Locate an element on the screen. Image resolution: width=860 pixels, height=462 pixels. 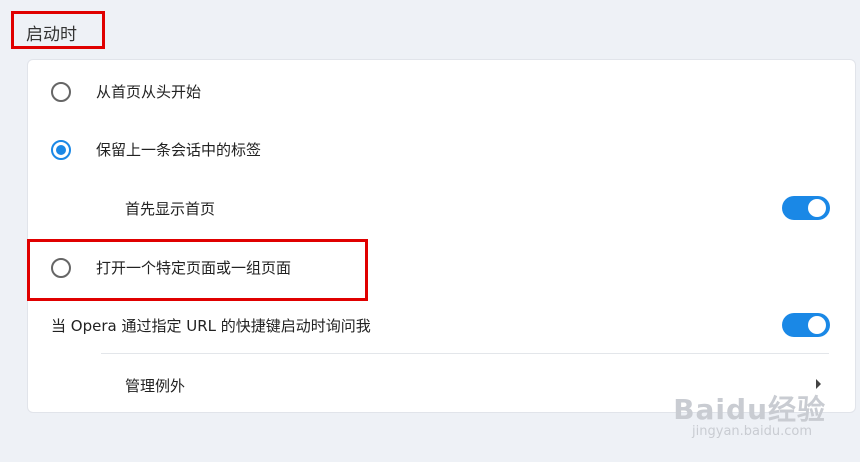
radio-button-selected is located at coordinates (61, 149).